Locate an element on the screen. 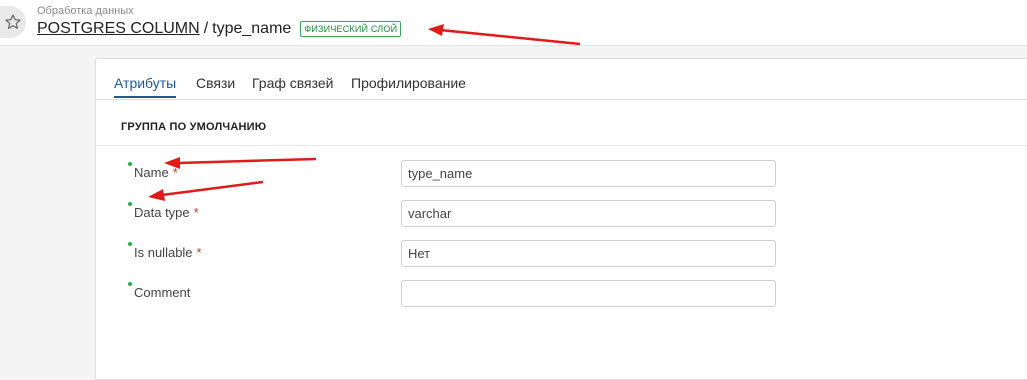 This screenshot has width=1027, height=380. field-label-is-nullable: Is nullable * is located at coordinates (165, 251).